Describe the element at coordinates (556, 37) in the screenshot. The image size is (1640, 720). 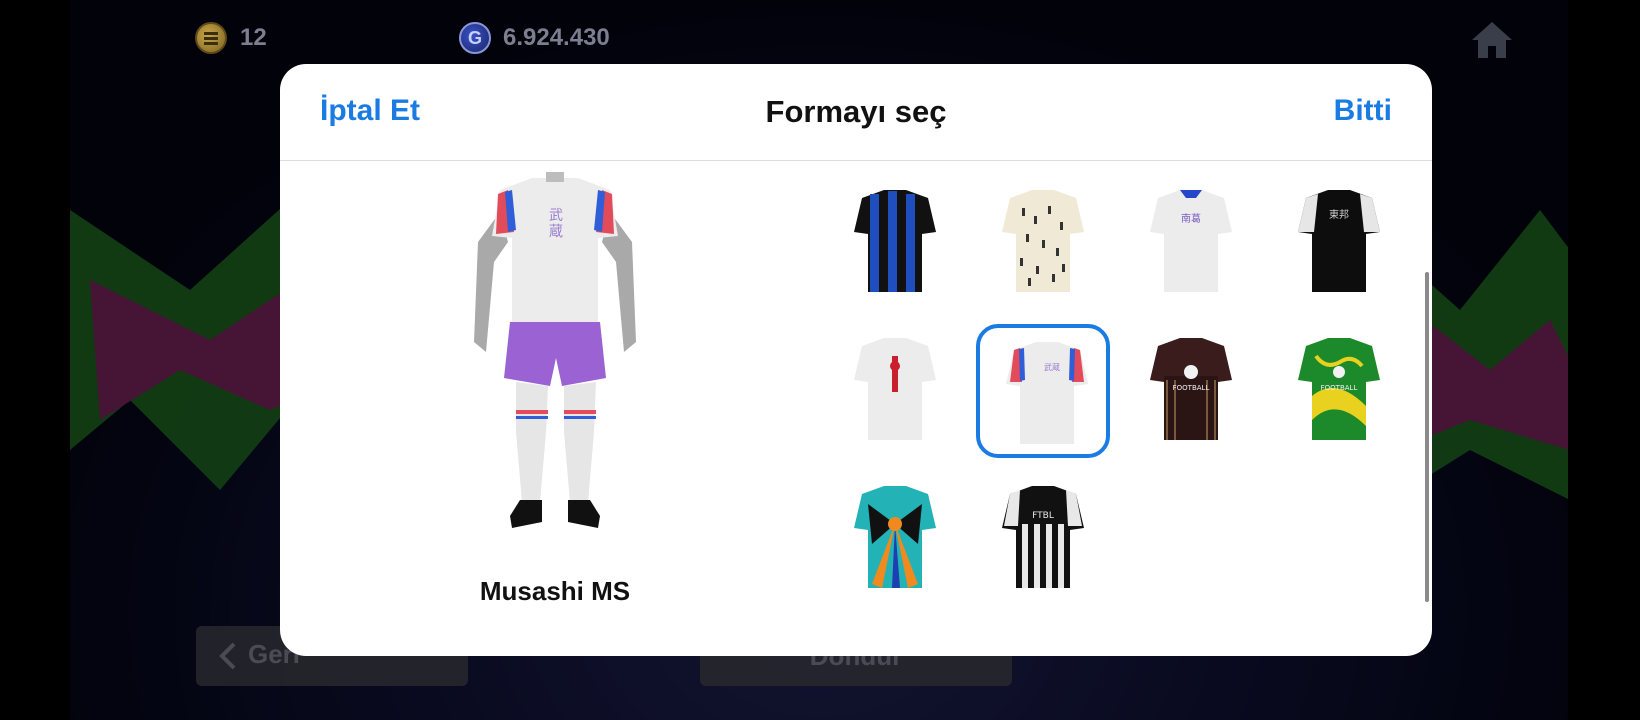
I see `gp-balance: 6.924.430` at that location.